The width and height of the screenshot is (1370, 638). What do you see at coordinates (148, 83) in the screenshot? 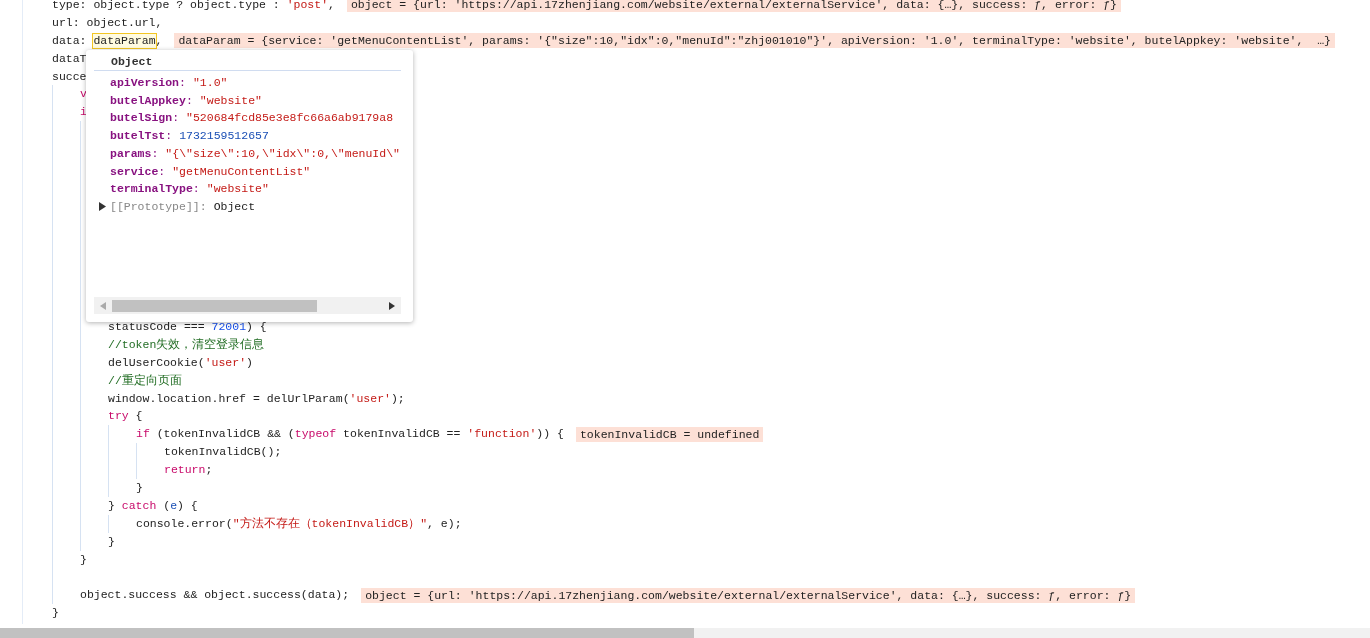
I see `property-key: apiVersion:` at bounding box center [148, 83].